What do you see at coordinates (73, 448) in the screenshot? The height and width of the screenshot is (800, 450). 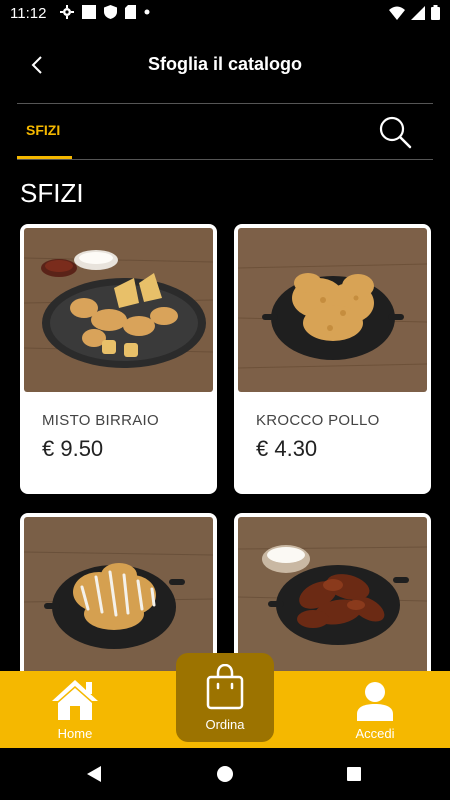 I see `product-price: € 9.50` at bounding box center [73, 448].